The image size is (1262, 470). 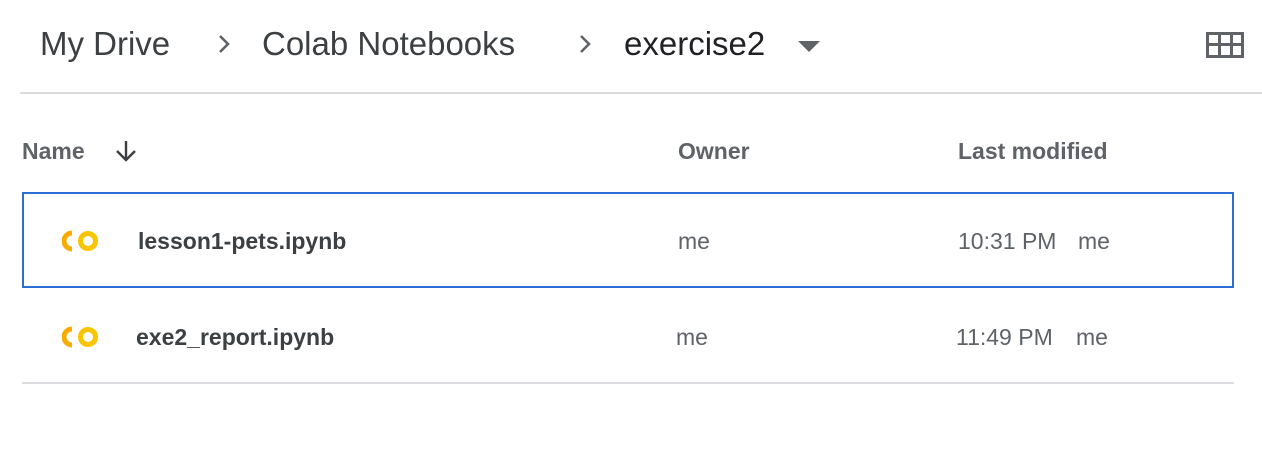 I want to click on file-modified-time: 11:49 PM, so click(x=1004, y=337).